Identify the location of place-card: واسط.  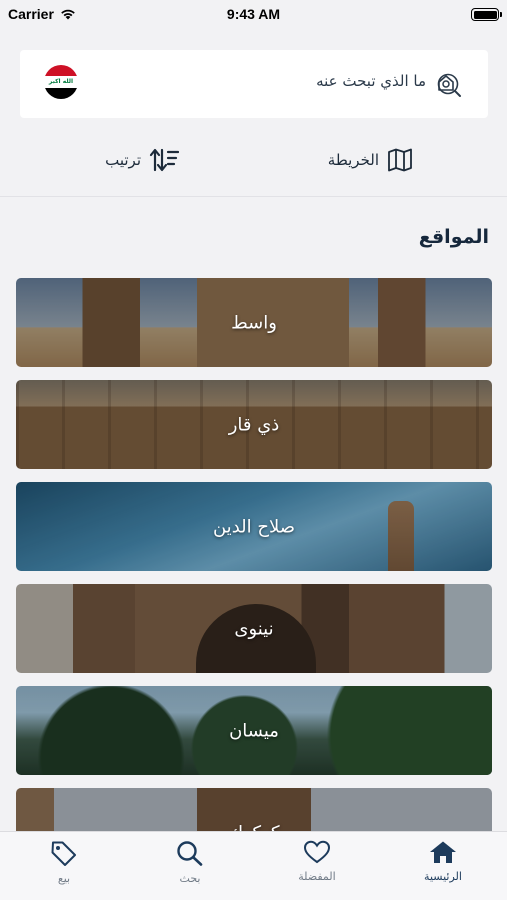
(254, 322).